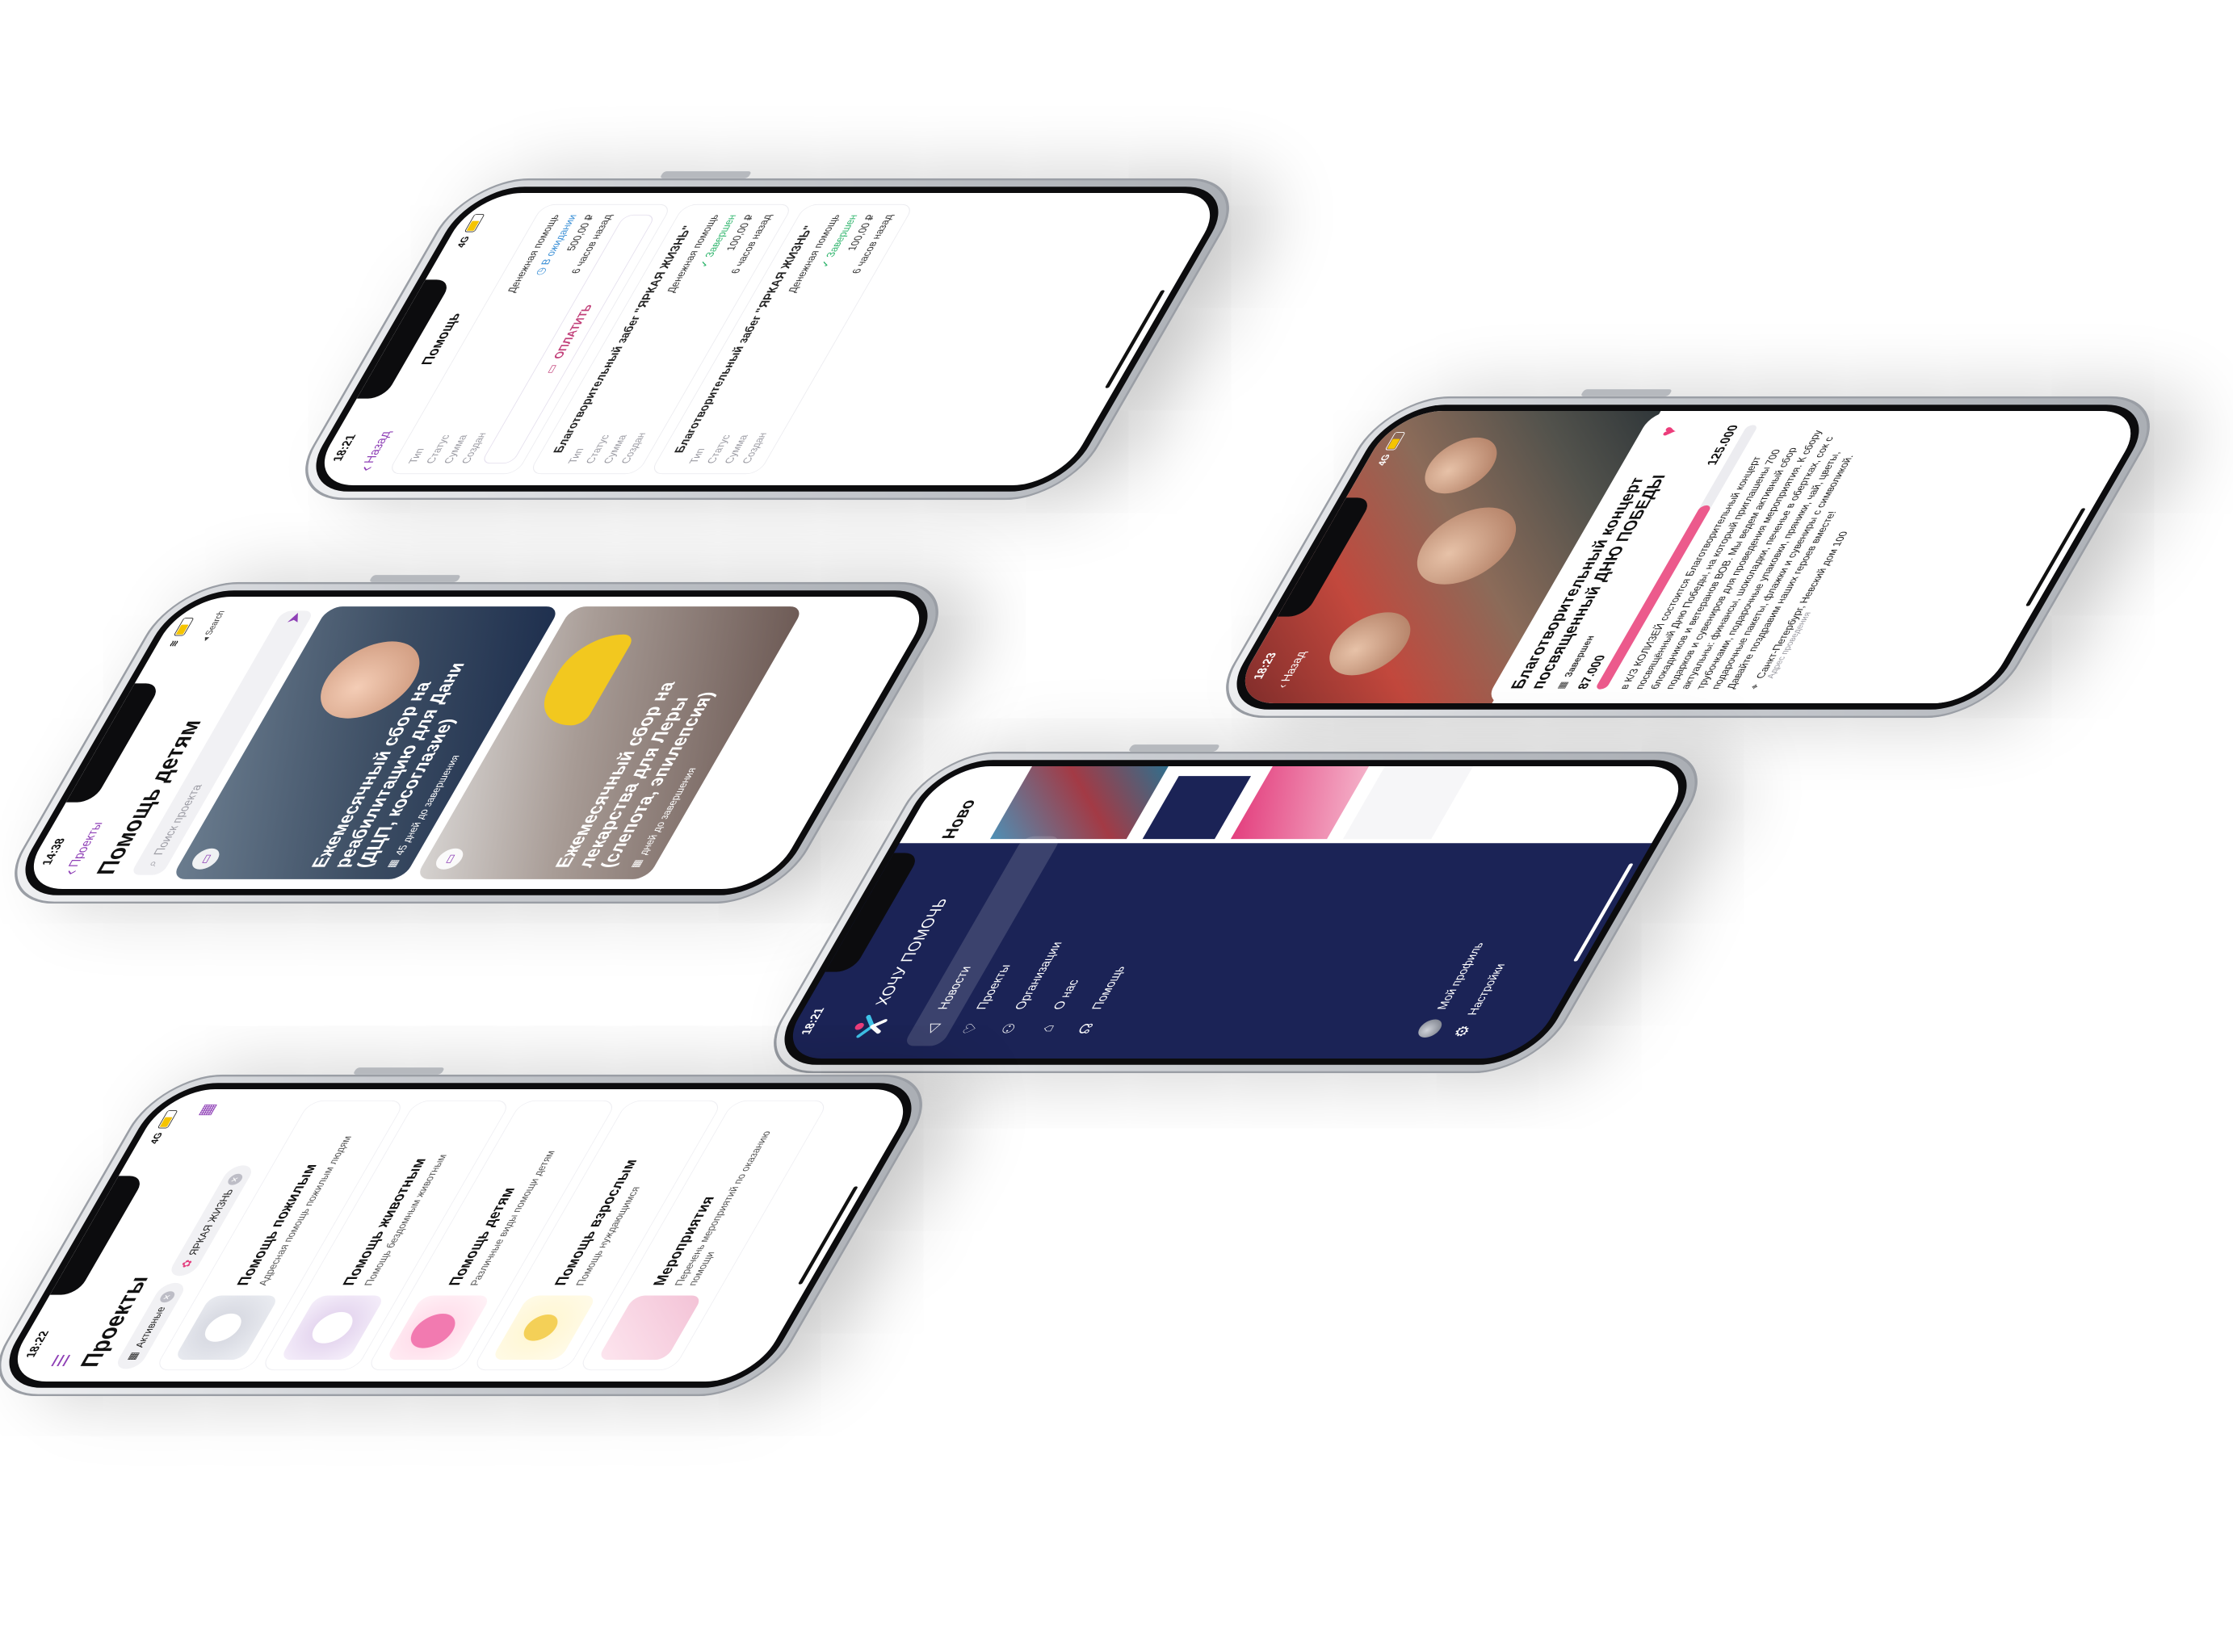 The width and height of the screenshot is (2233, 1652). I want to click on menu-screen: Ново 18:21 4G ХОЧУ ПОМОЧЬ ◁Новос, so click(1235, 912).